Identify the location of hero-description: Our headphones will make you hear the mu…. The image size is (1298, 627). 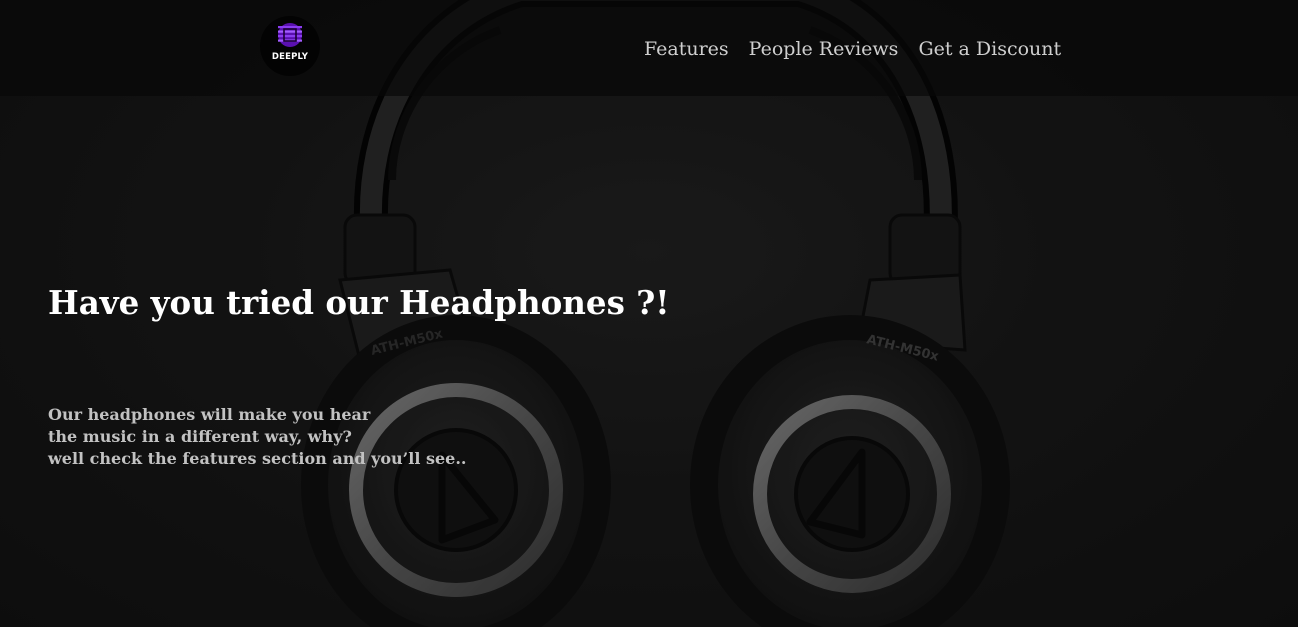
(257, 437).